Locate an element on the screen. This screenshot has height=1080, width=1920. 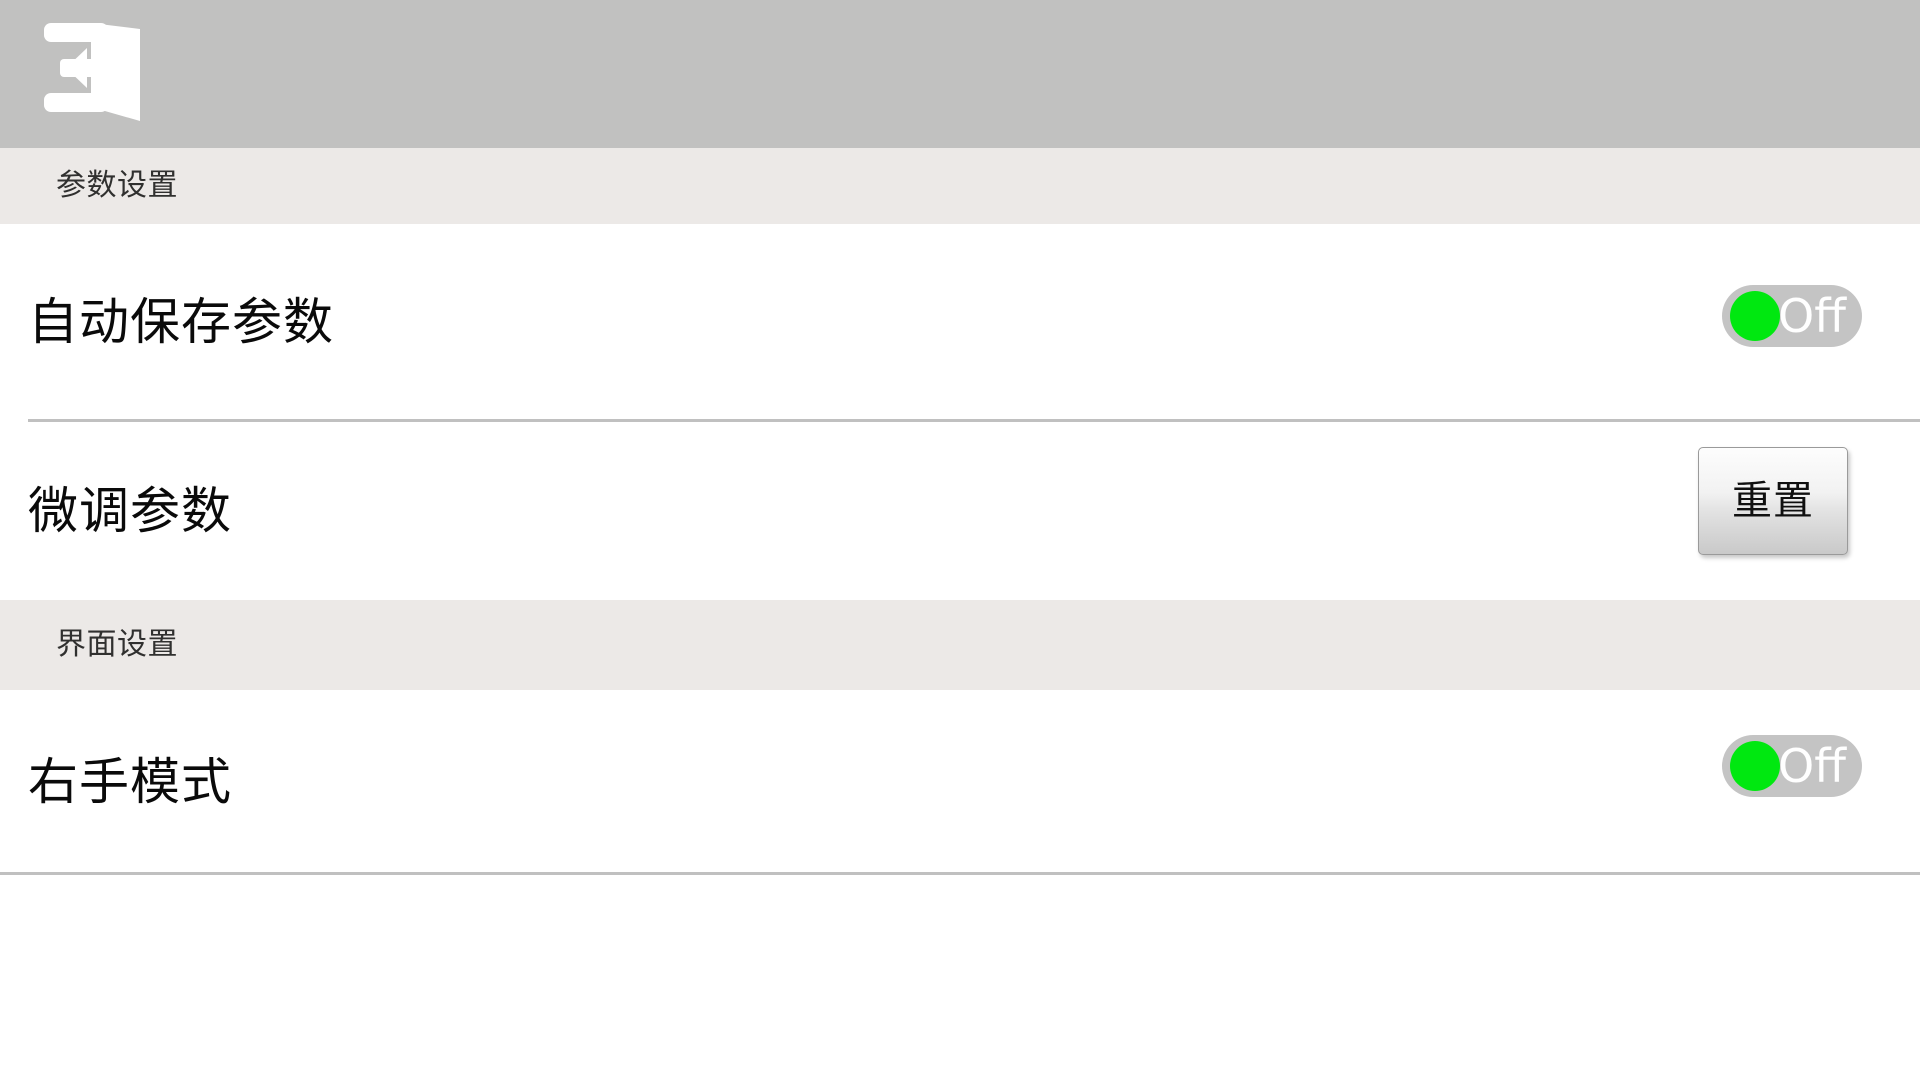
toggle-auto-save-parameters: Off is located at coordinates (1792, 316).